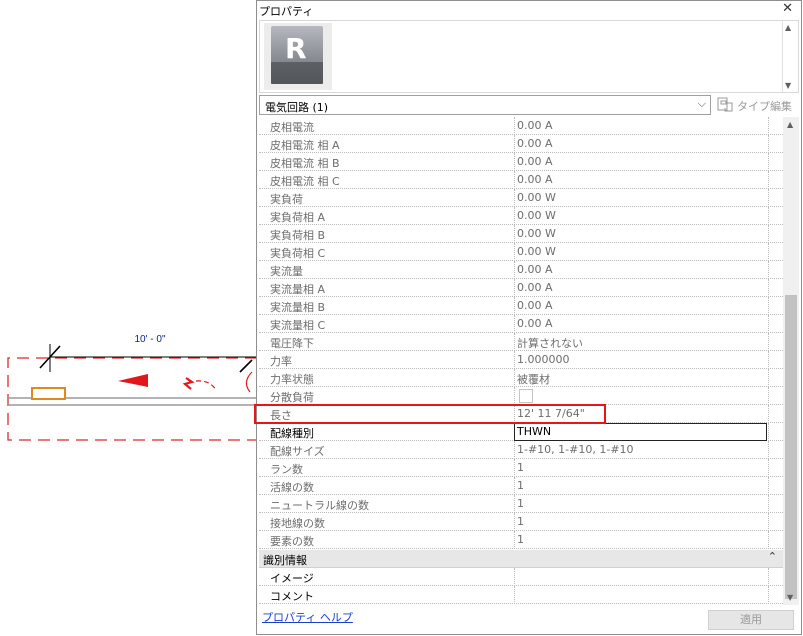 This screenshot has width=803, height=636. I want to click on property-row: 実流量相 A 0.00 A, so click(521, 288).